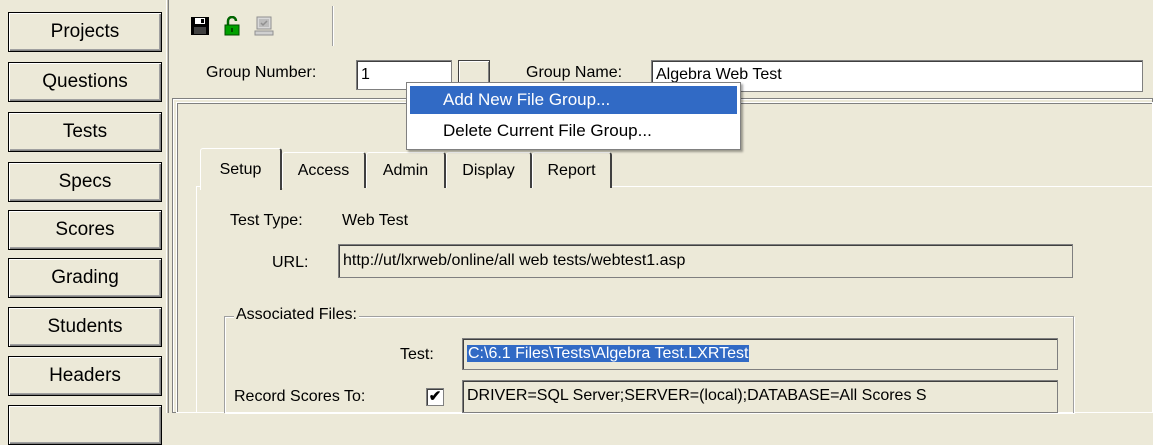  Describe the element at coordinates (333, 26) in the screenshot. I see `toolbar-separator` at that location.